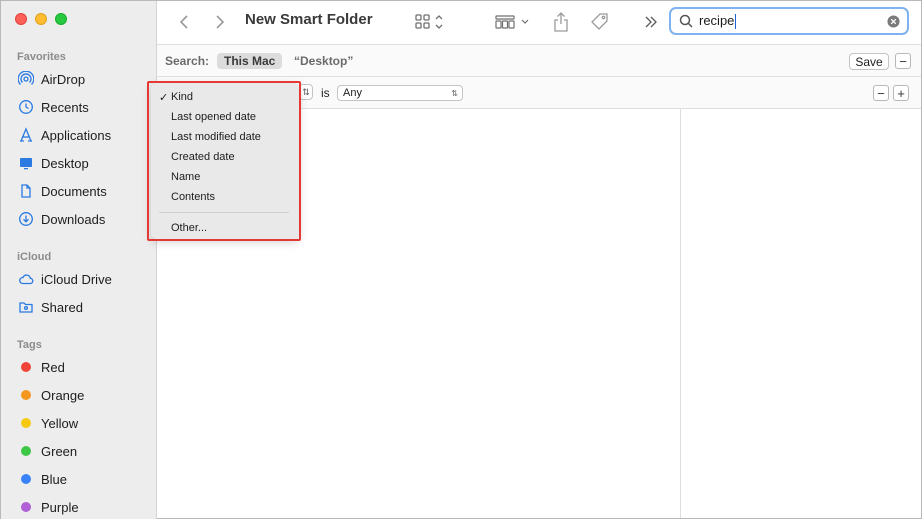  Describe the element at coordinates (250, 61) in the screenshot. I see `scope-this-mac-button: This Mac` at that location.